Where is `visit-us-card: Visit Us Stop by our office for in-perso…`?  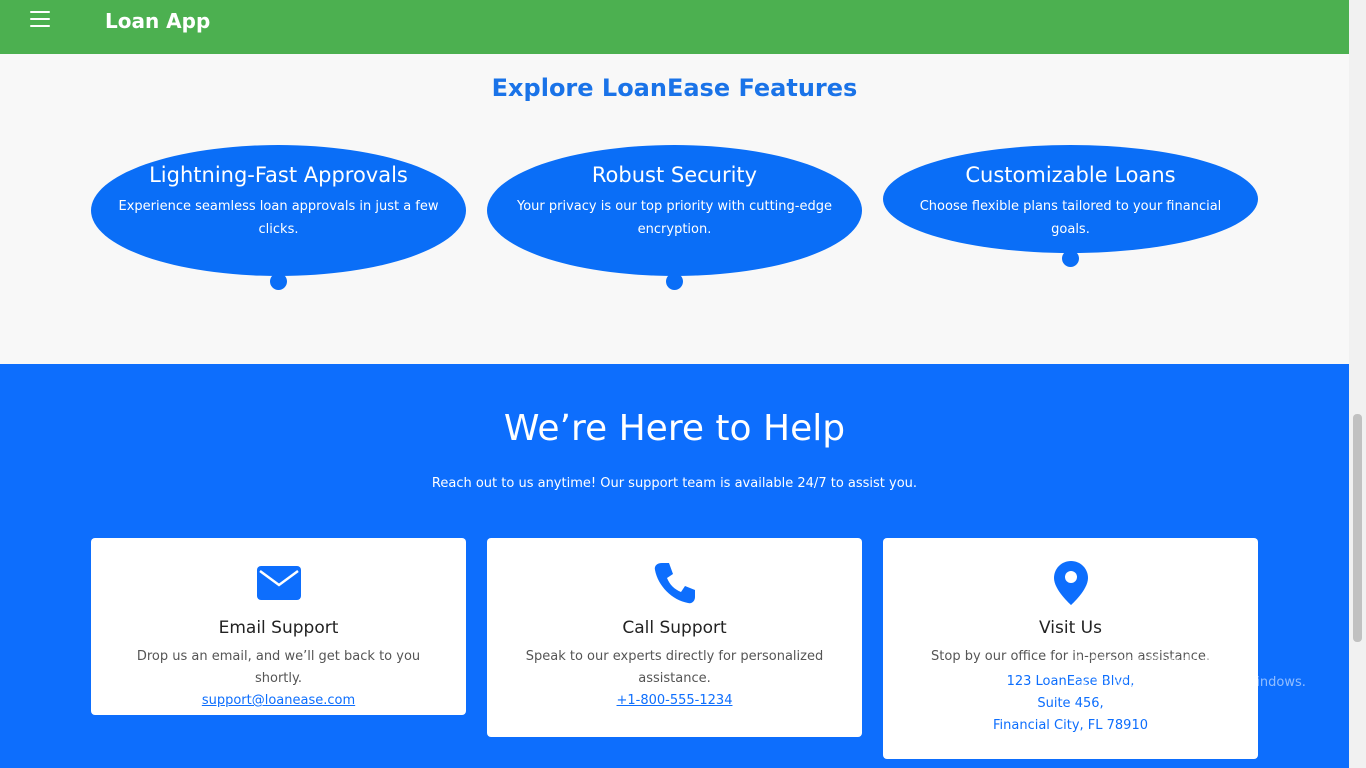
visit-us-card: Visit Us Stop by our office for in-perso… is located at coordinates (1070, 648).